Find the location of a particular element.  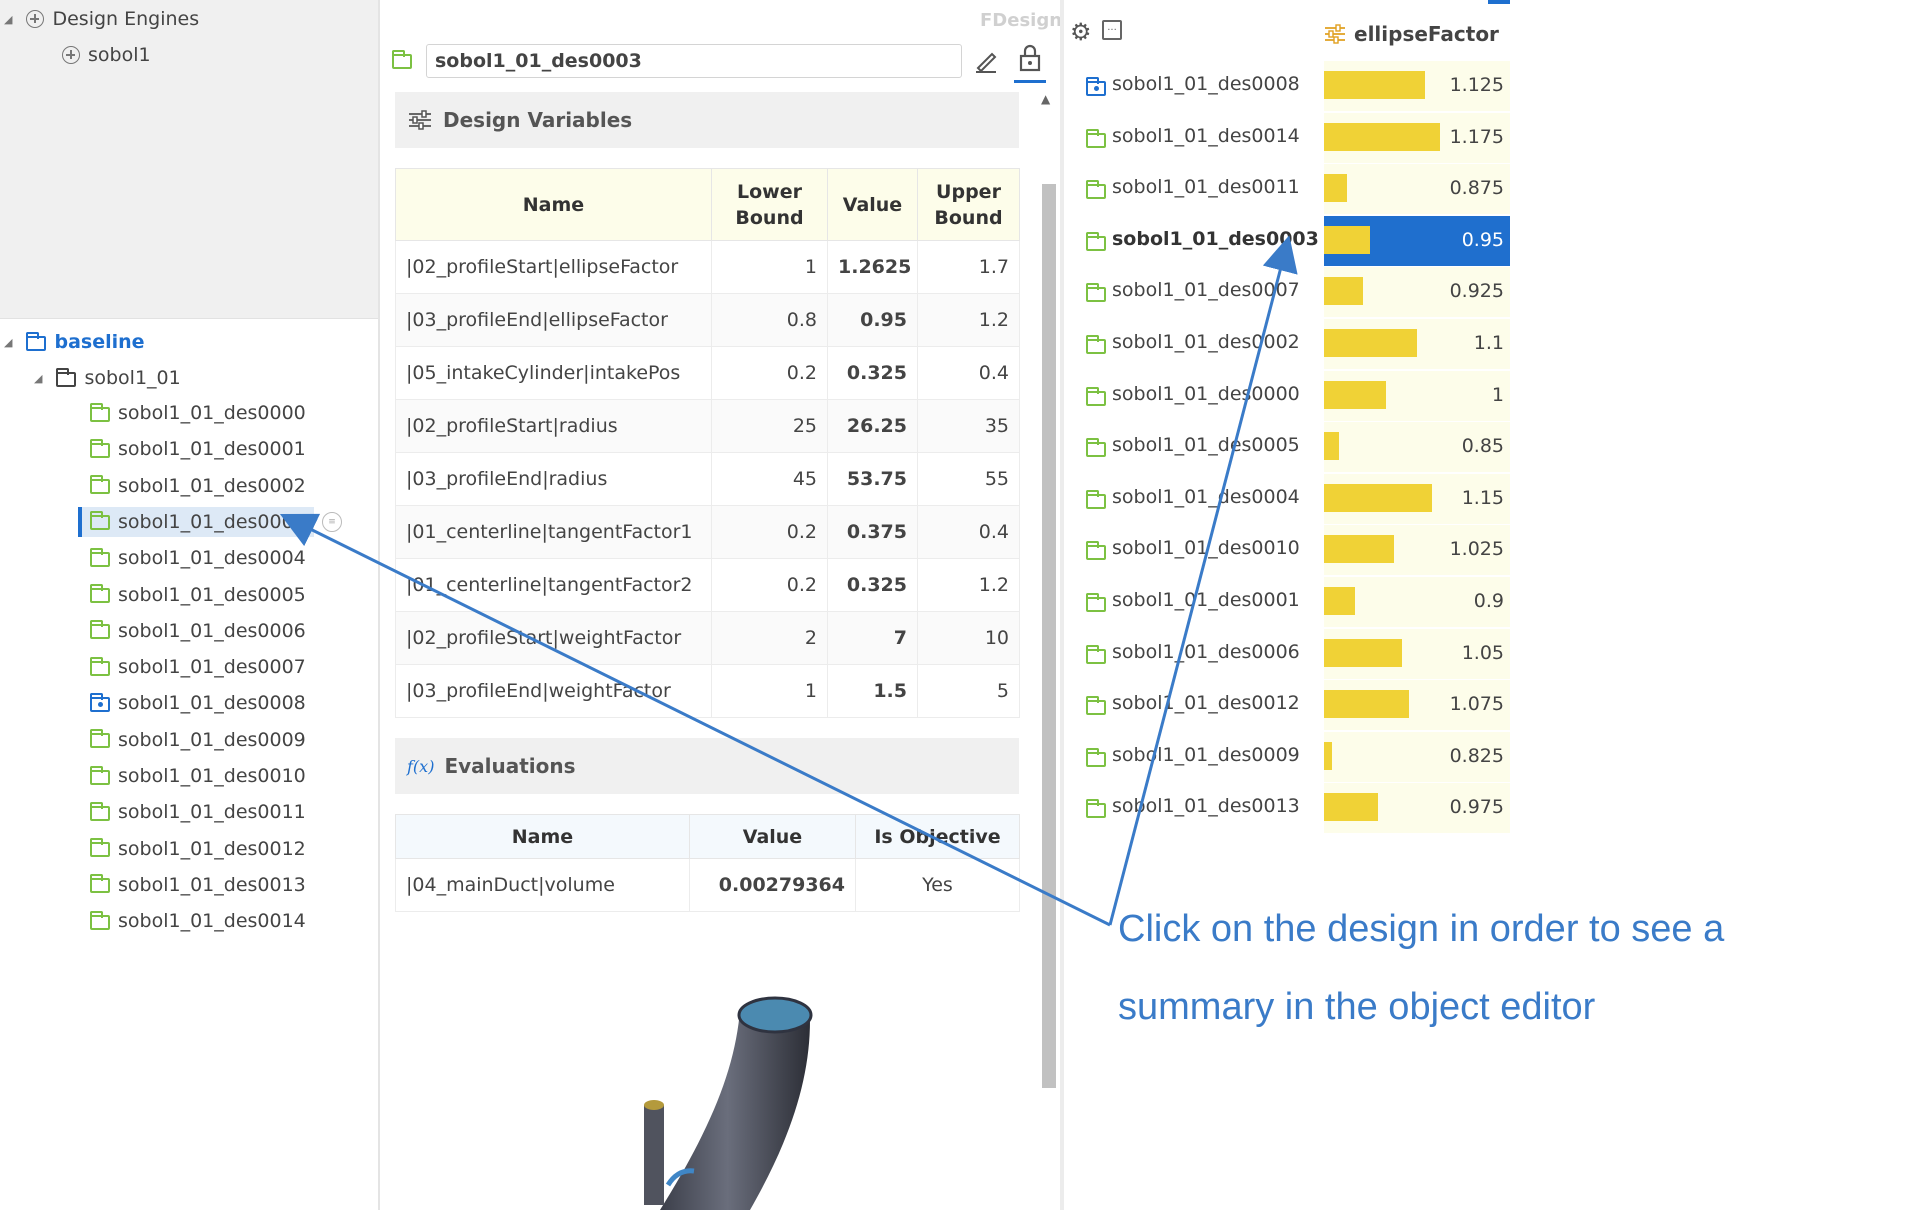

arrow-to-results is located at coordinates (1203, 580).